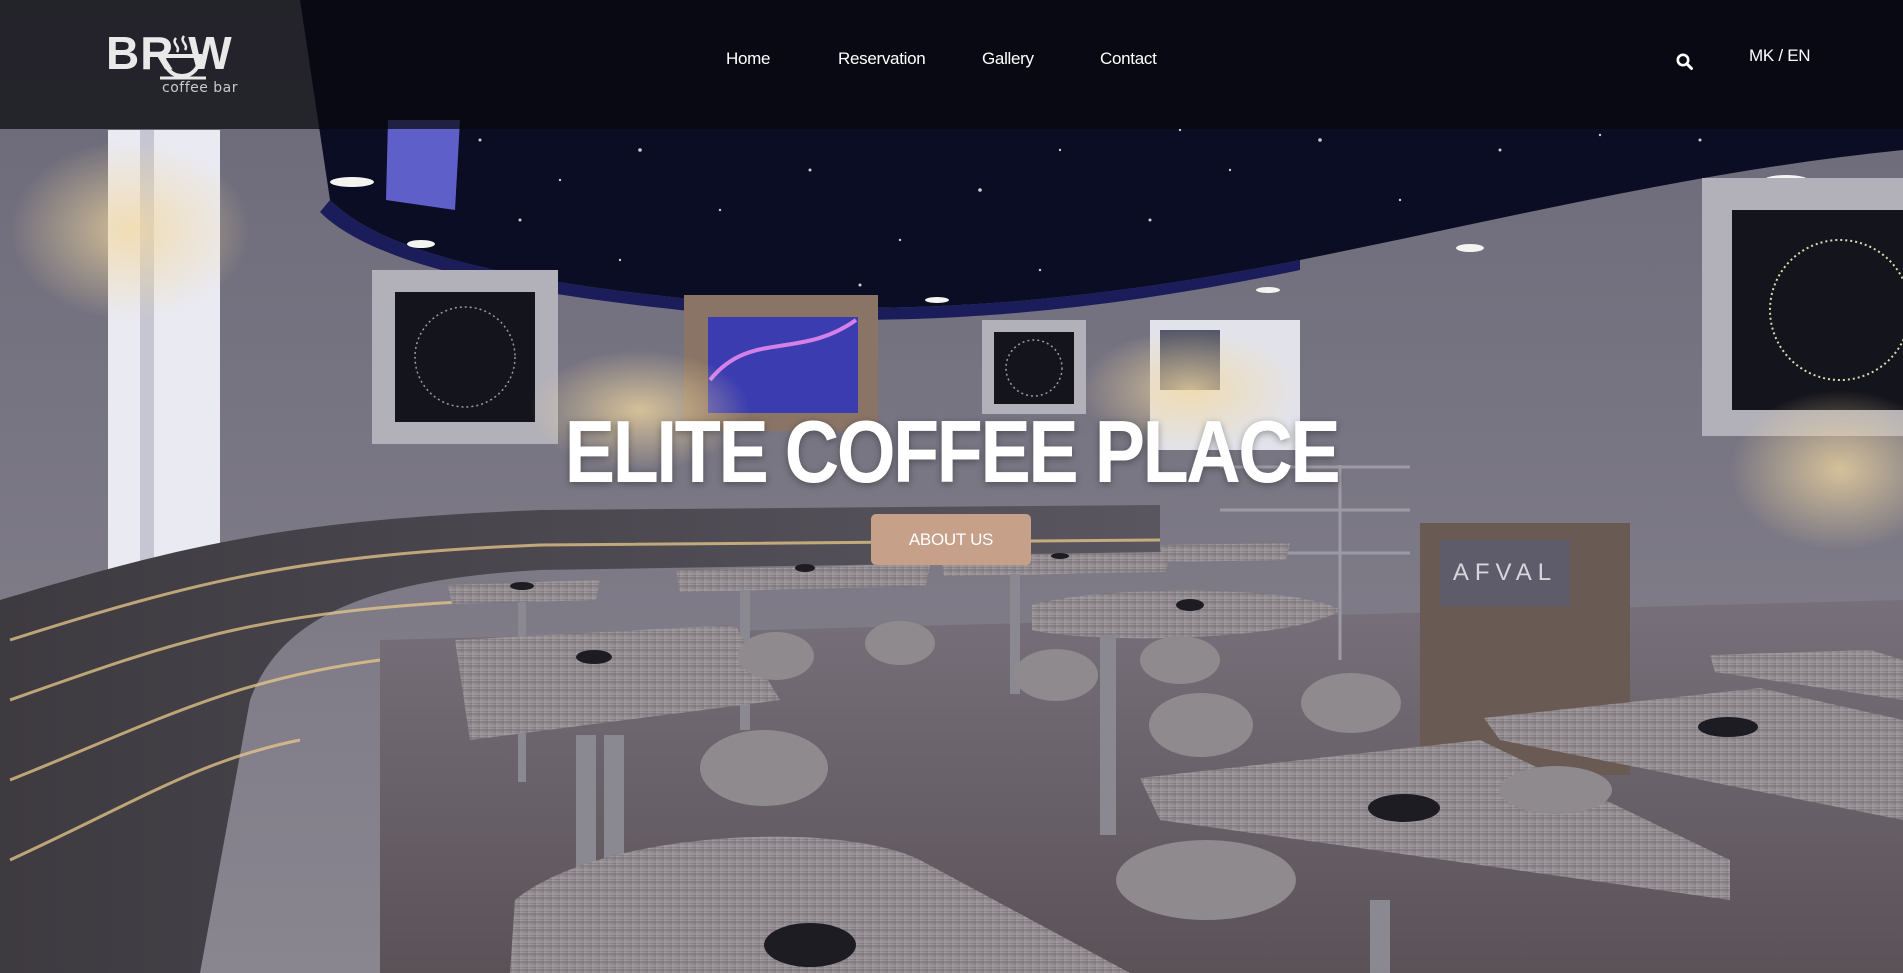 The image size is (1903, 973). I want to click on language-switcher: MK / EN, so click(1780, 56).